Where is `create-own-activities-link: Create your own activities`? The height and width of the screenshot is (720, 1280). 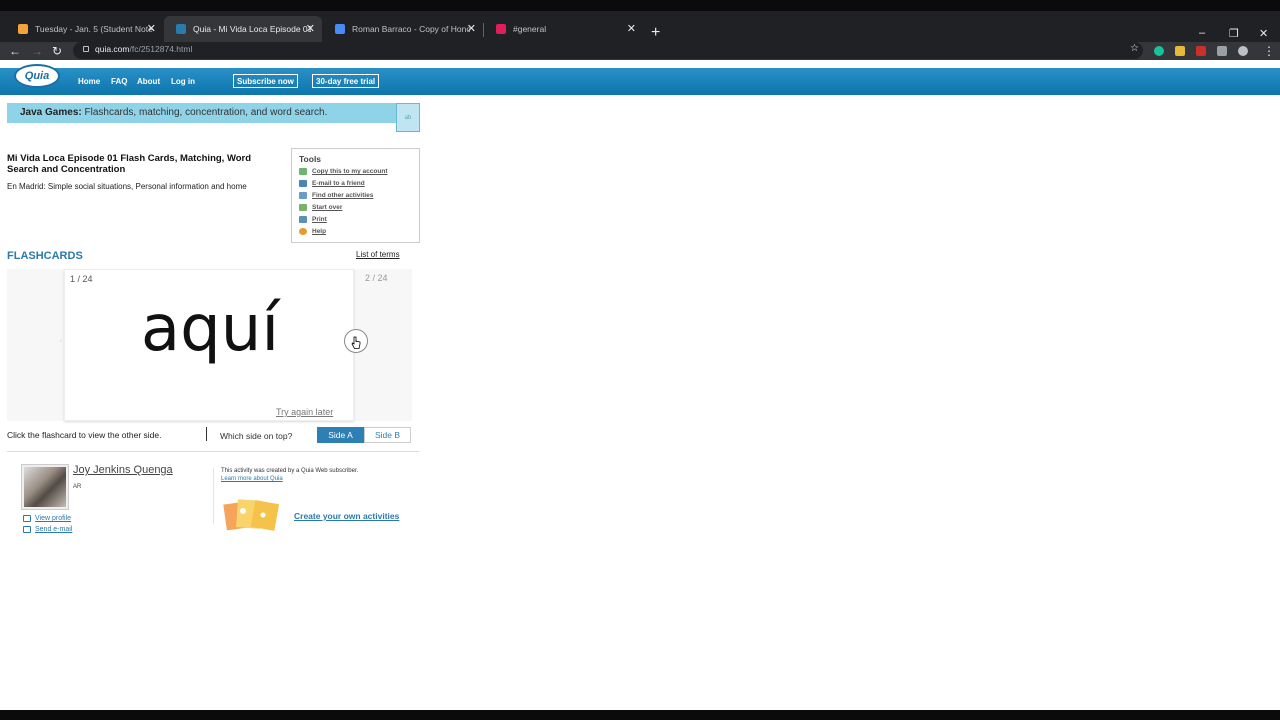 create-own-activities-link: Create your own activities is located at coordinates (346, 516).